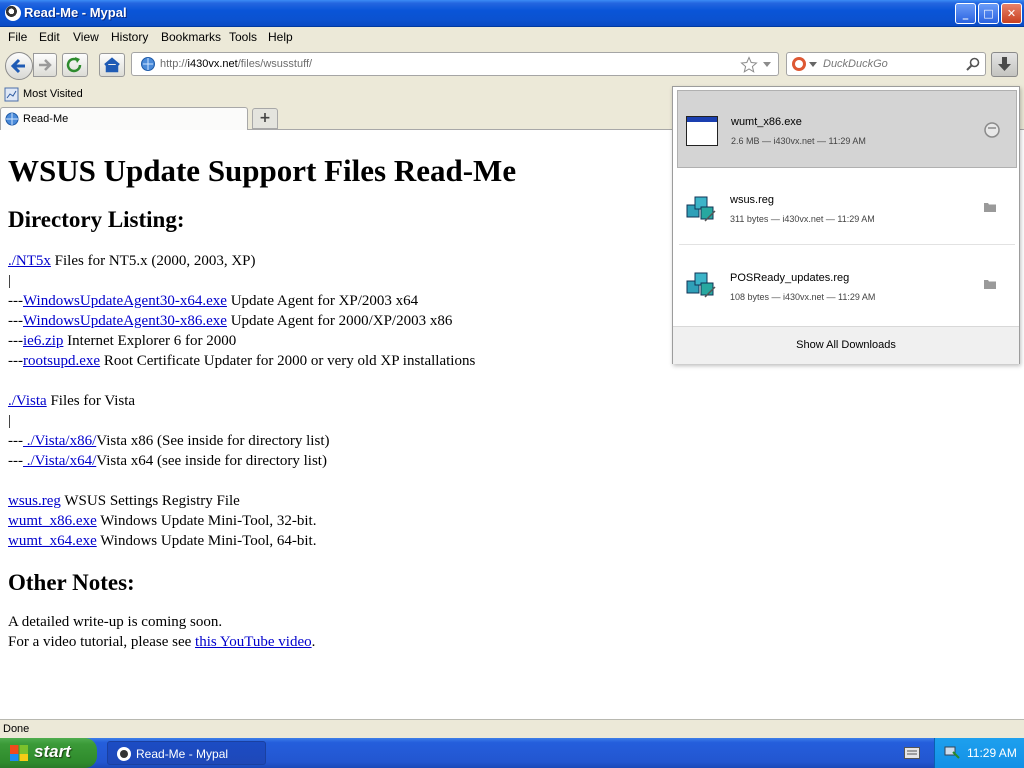  I want to click on mypal-task-icon, so click(124, 754).